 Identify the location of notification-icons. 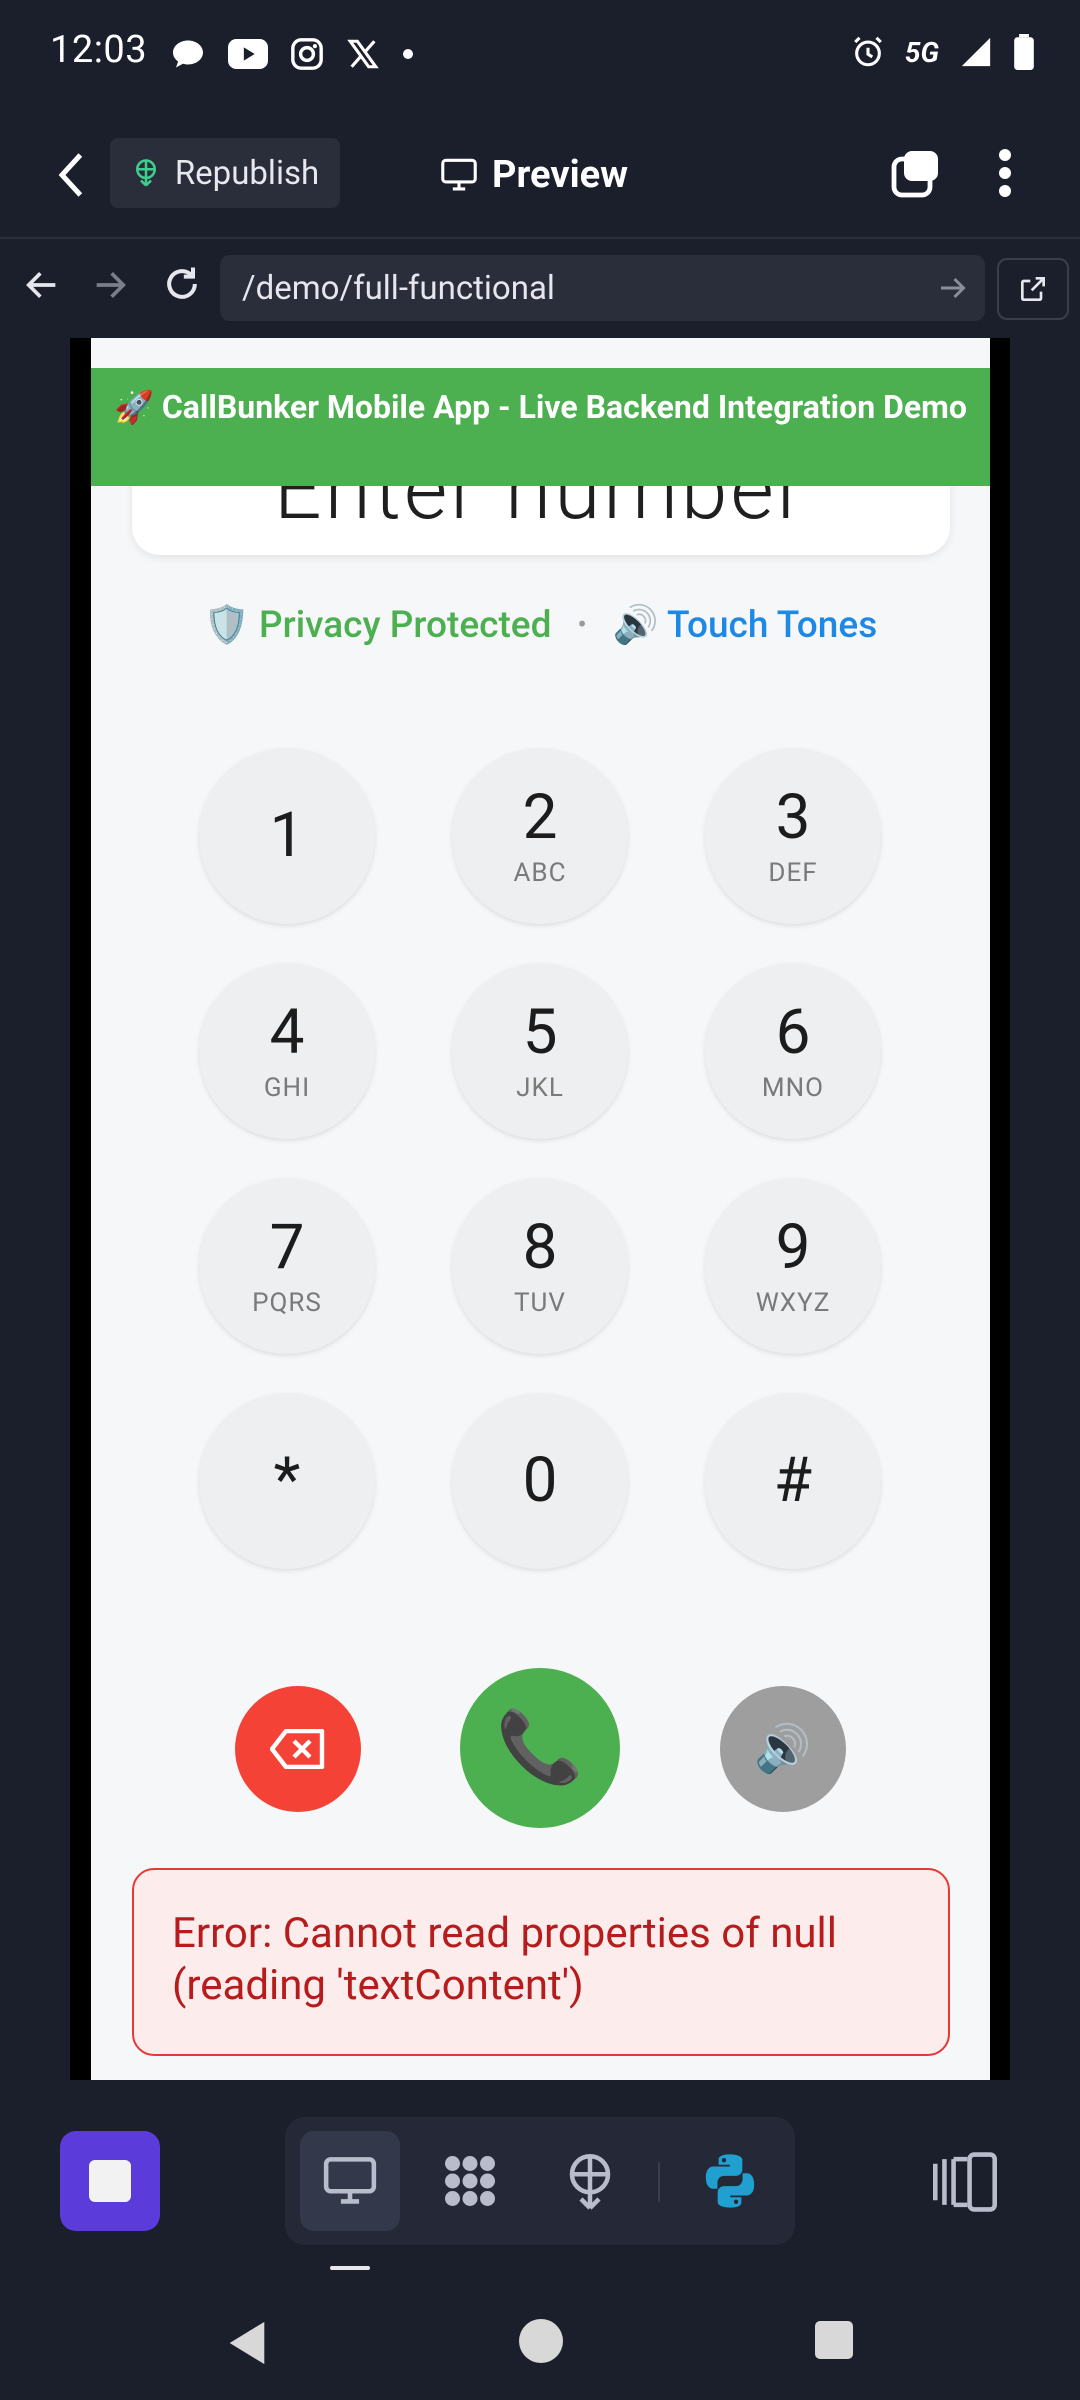
(292, 54).